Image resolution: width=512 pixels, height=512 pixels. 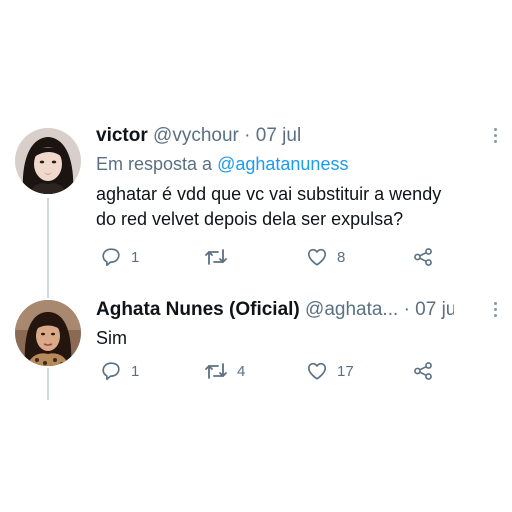 I want to click on display-name: Aghata Nunes (Oficial), so click(x=198, y=309).